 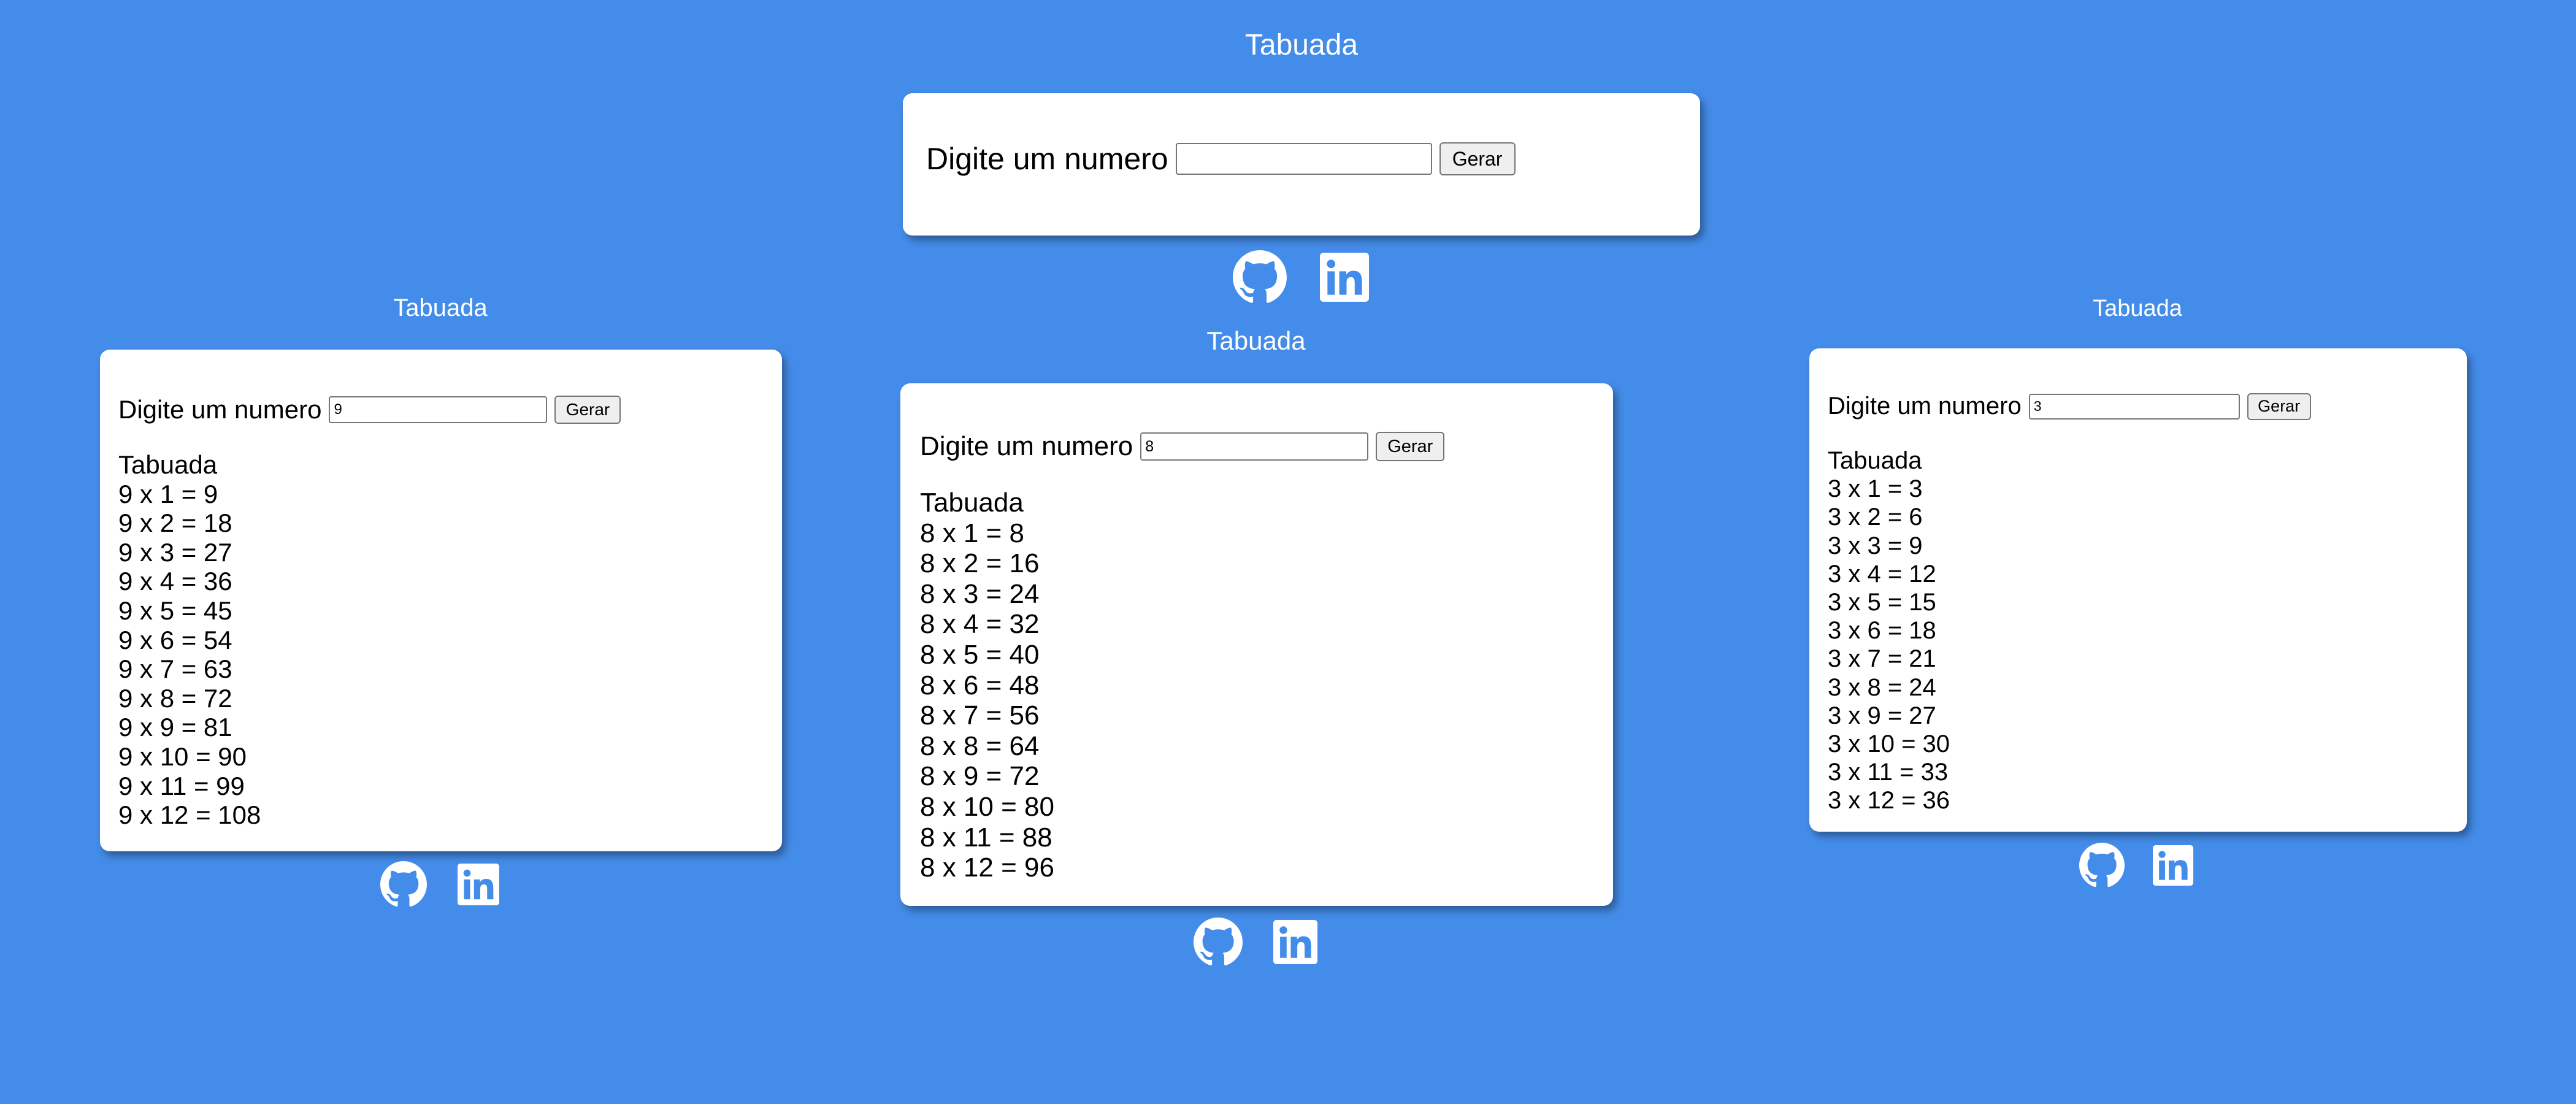 What do you see at coordinates (175, 523) in the screenshot?
I see `table-row: 9 x 2 = 18` at bounding box center [175, 523].